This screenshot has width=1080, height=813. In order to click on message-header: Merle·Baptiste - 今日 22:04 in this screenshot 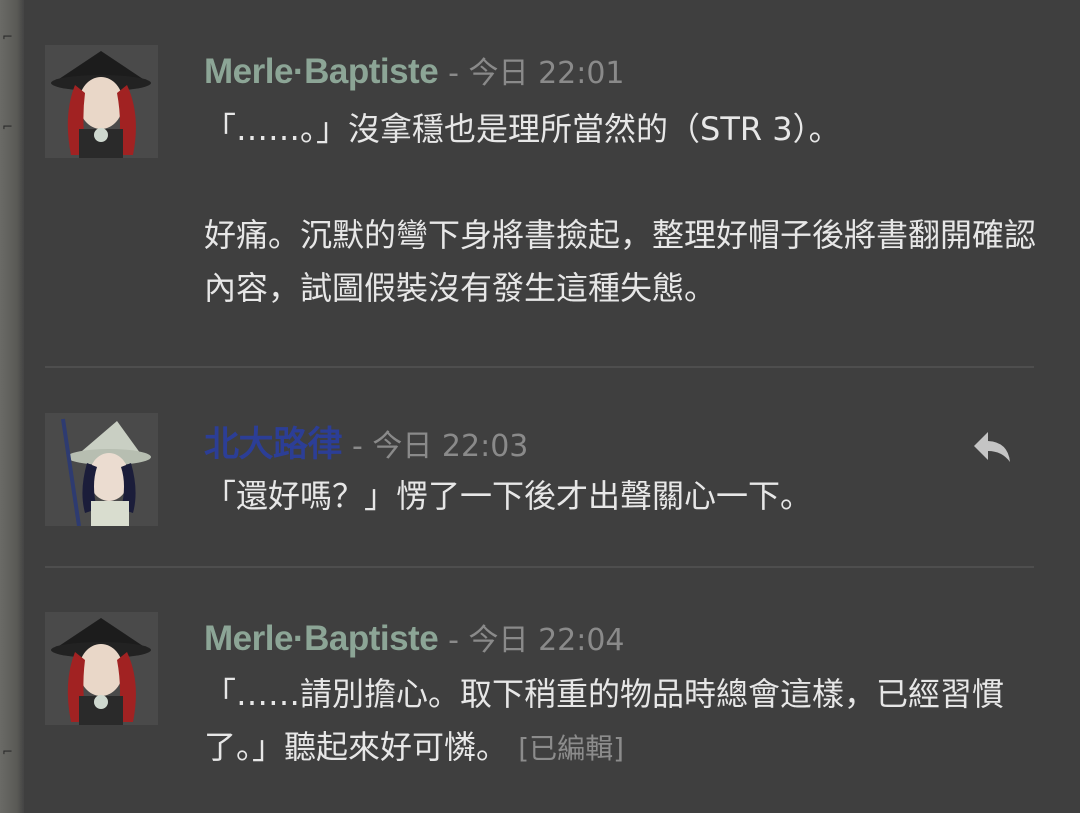, I will do `click(414, 637)`.